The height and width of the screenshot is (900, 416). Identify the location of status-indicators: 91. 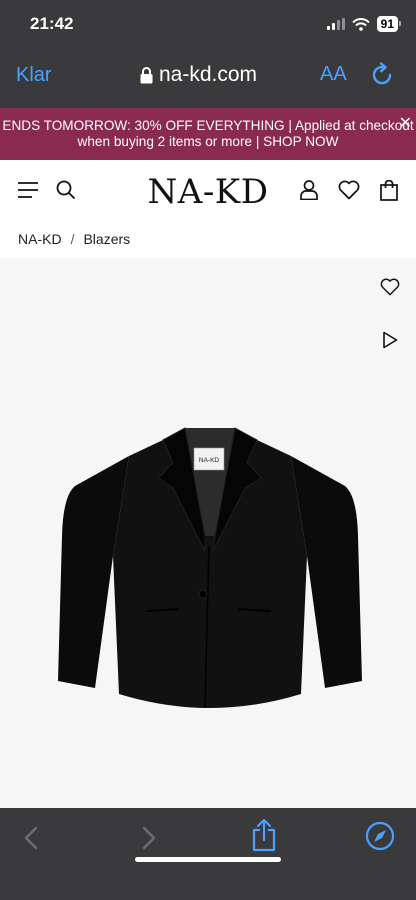
(364, 24).